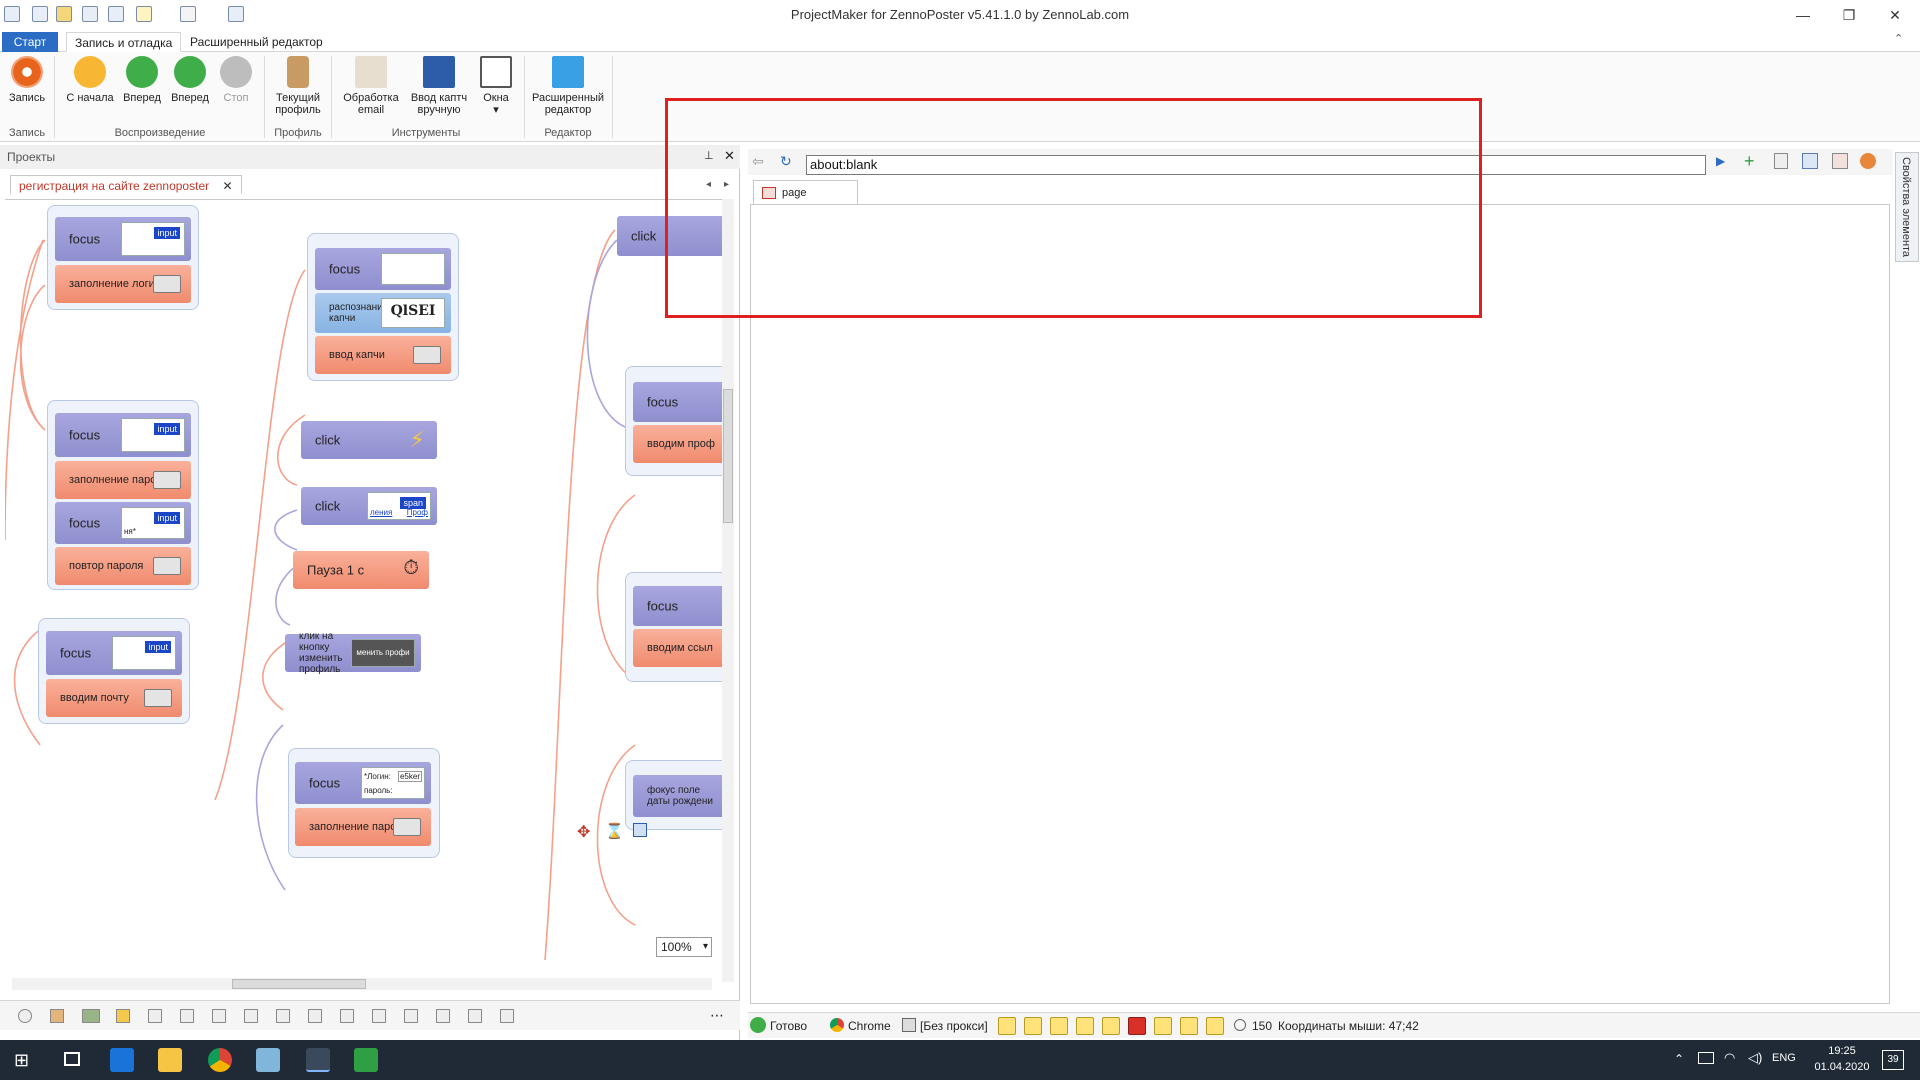 The height and width of the screenshot is (1080, 1920). What do you see at coordinates (954, 1026) in the screenshot?
I see `status-proxy: [Без прокси]` at bounding box center [954, 1026].